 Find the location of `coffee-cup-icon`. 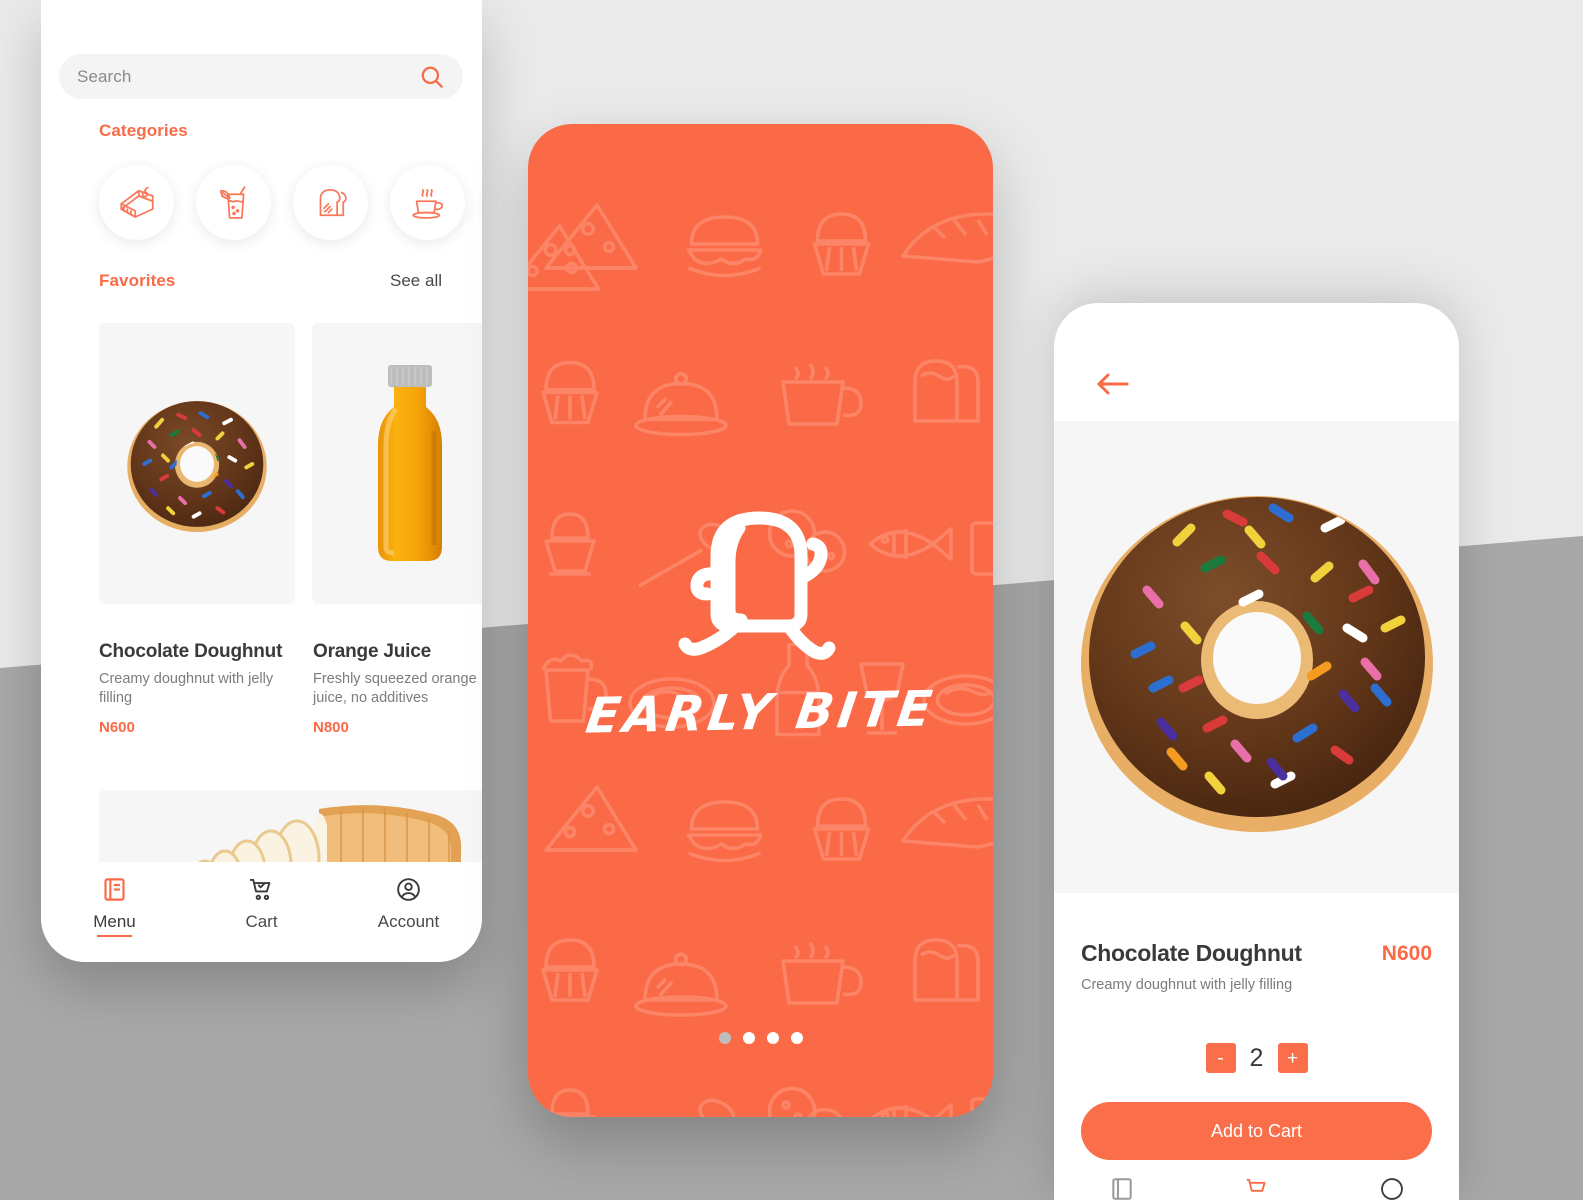

coffee-cup-icon is located at coordinates (427, 203).